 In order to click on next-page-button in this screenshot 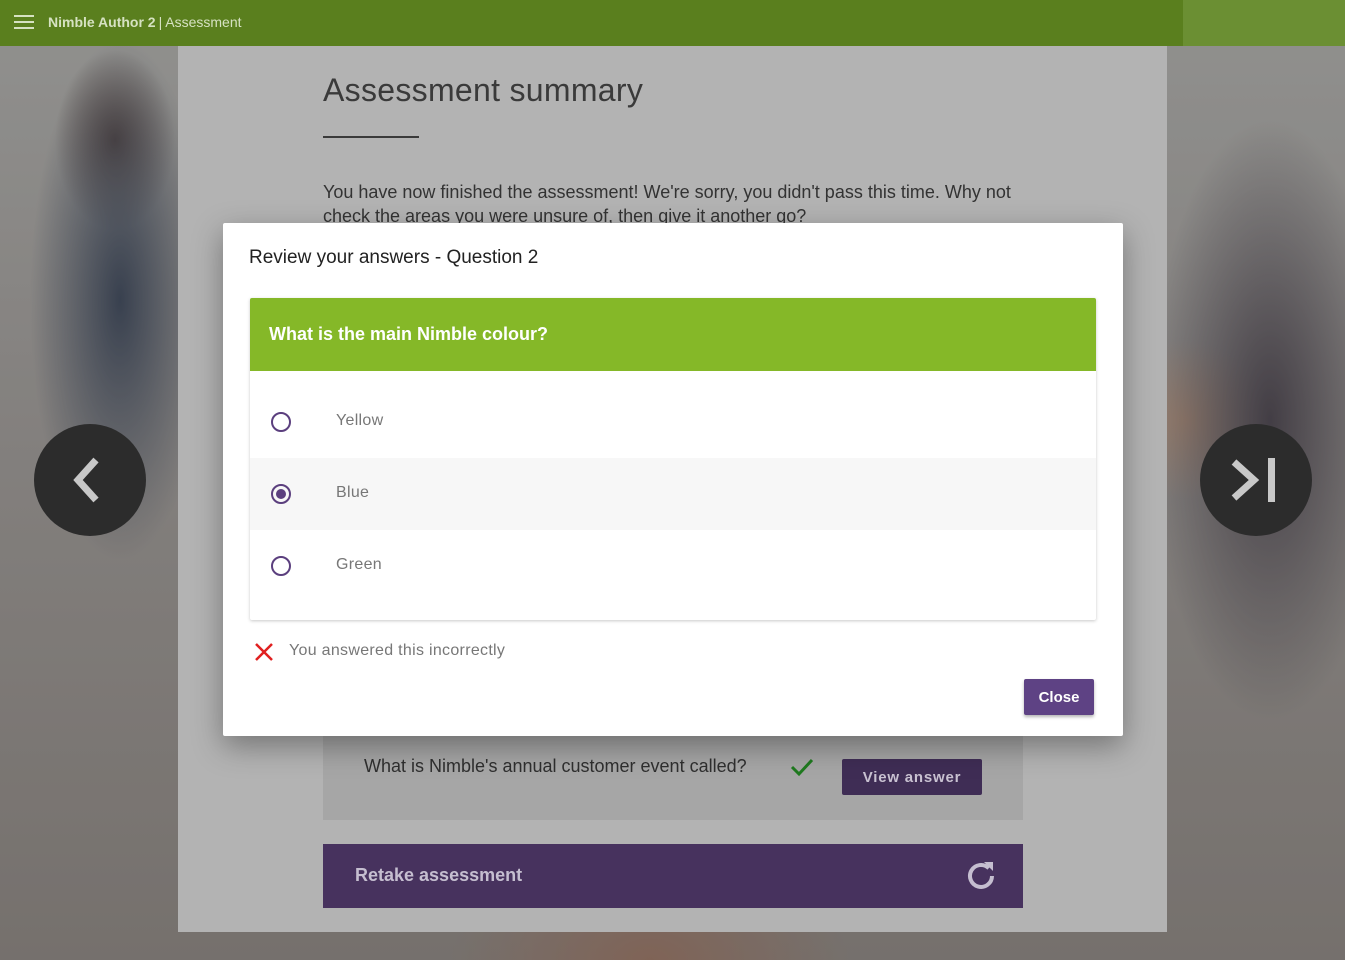, I will do `click(1256, 480)`.